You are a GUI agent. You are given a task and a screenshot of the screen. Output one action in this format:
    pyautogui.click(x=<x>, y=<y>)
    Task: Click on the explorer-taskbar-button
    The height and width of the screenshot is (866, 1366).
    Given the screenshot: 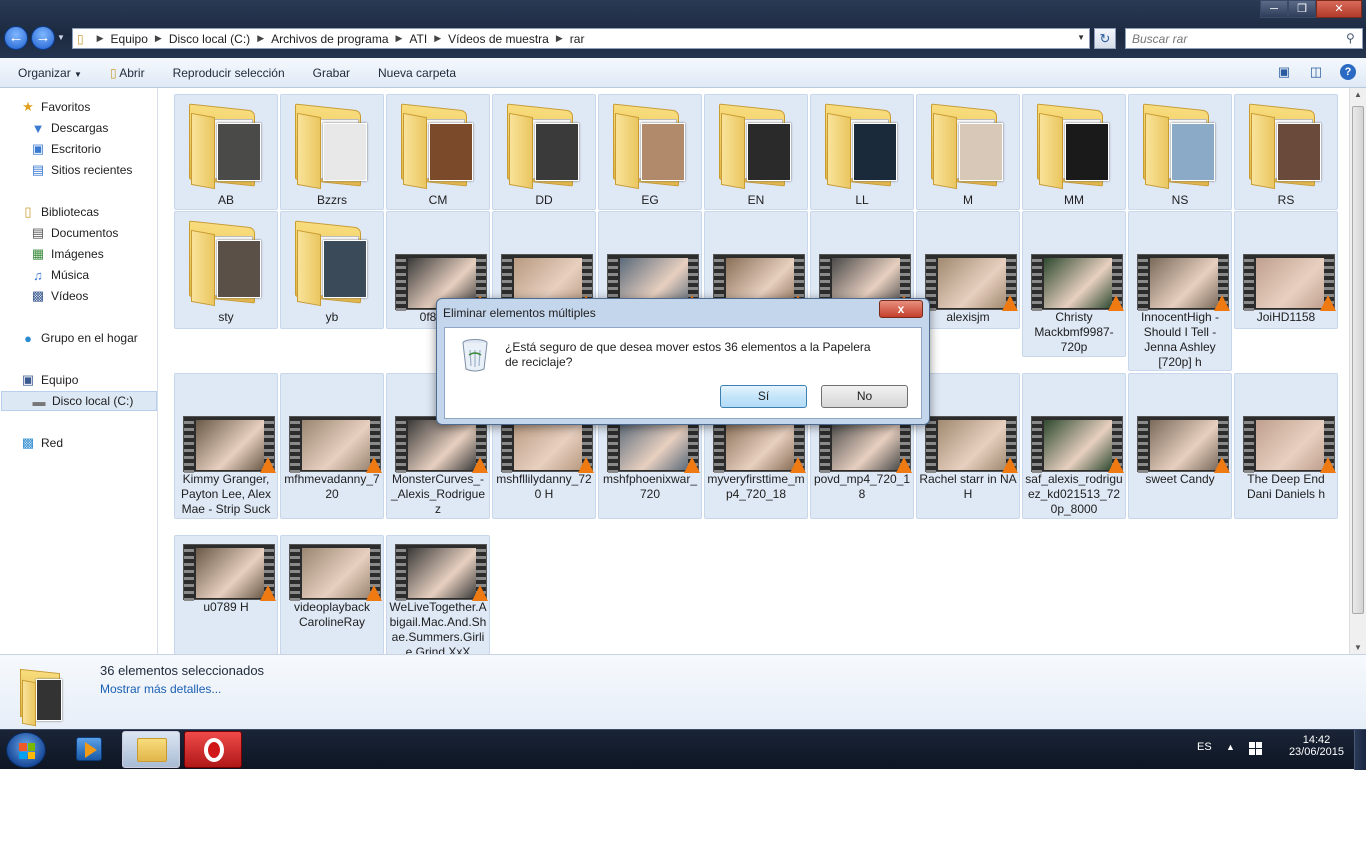 What is the action you would take?
    pyautogui.click(x=151, y=749)
    